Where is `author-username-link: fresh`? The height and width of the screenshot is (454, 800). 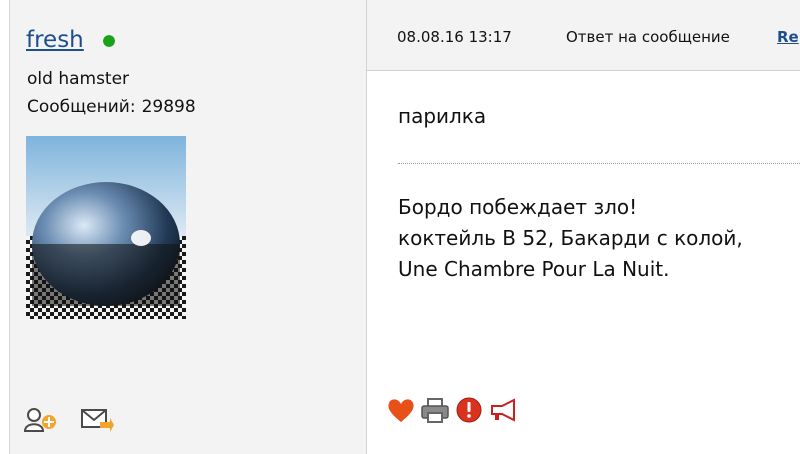 author-username-link: fresh is located at coordinates (55, 40).